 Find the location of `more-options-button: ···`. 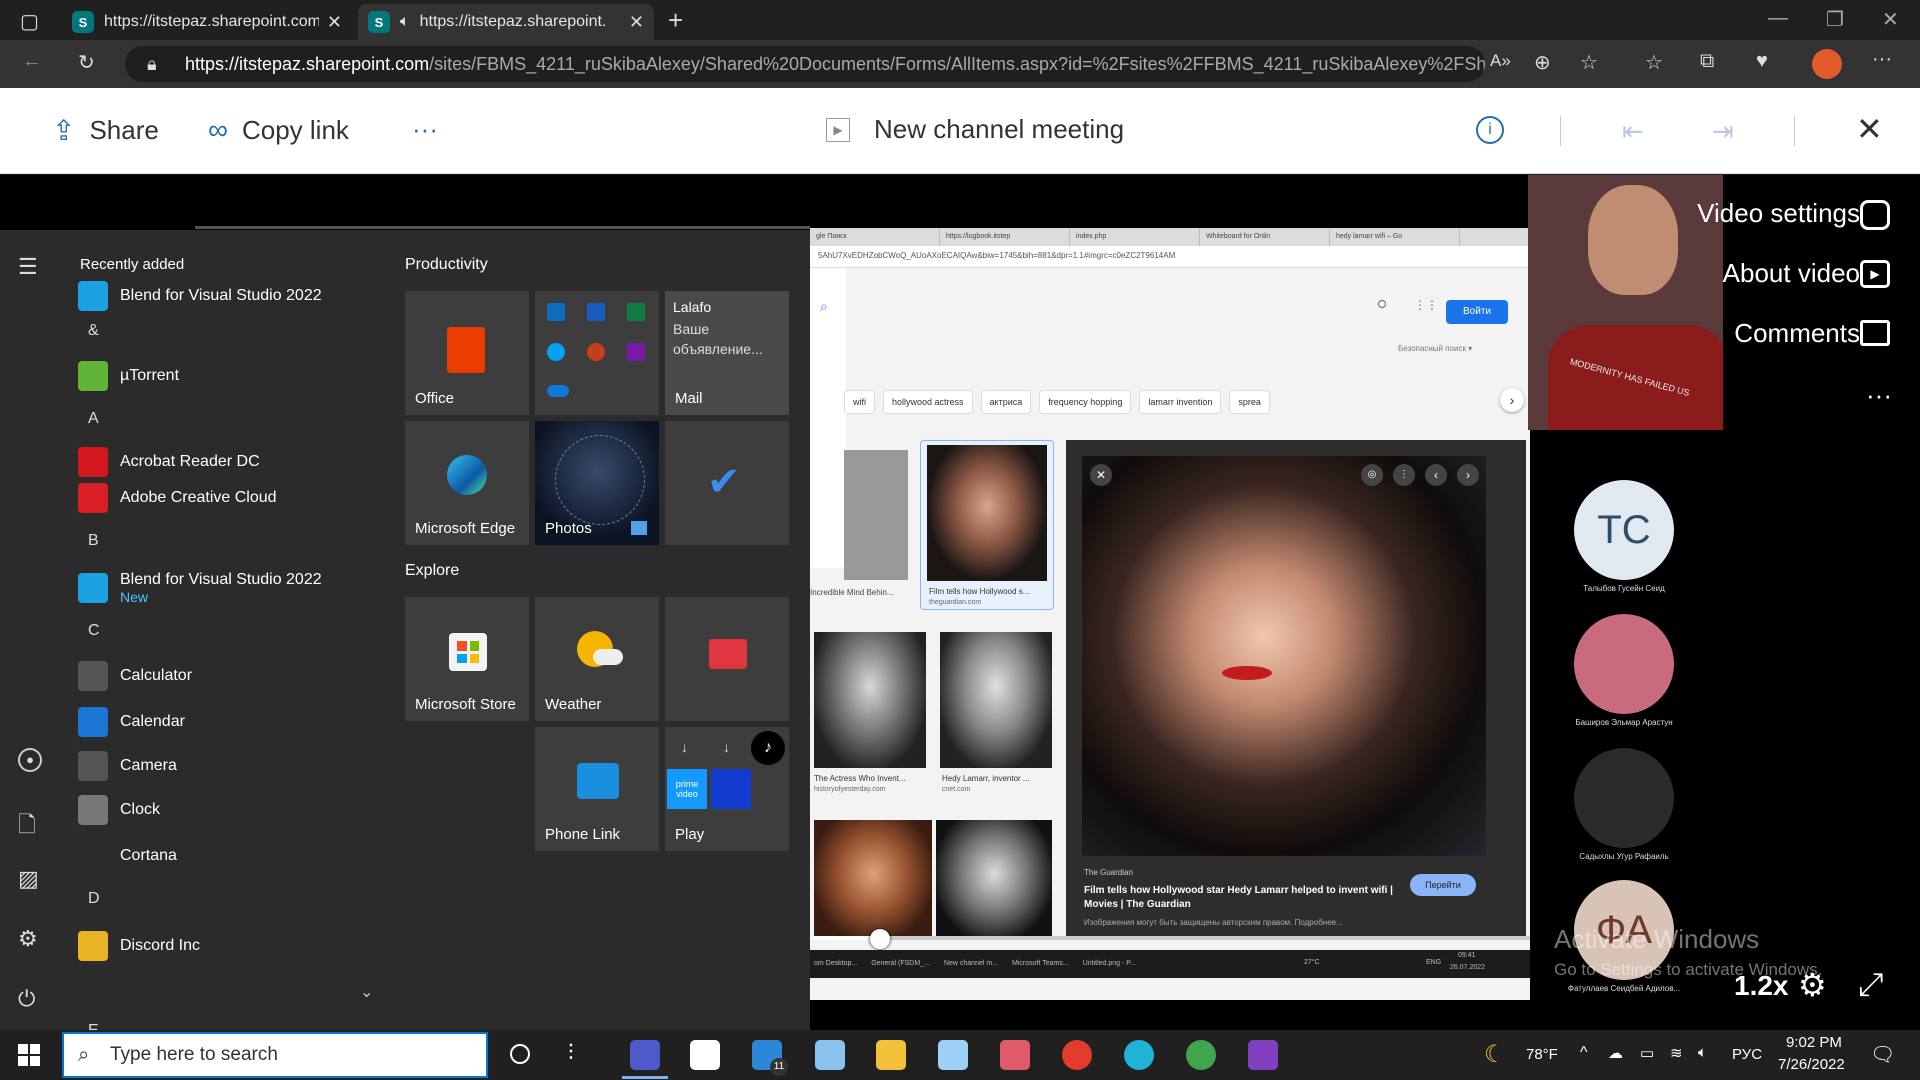

more-options-button: ··· is located at coordinates (425, 129).